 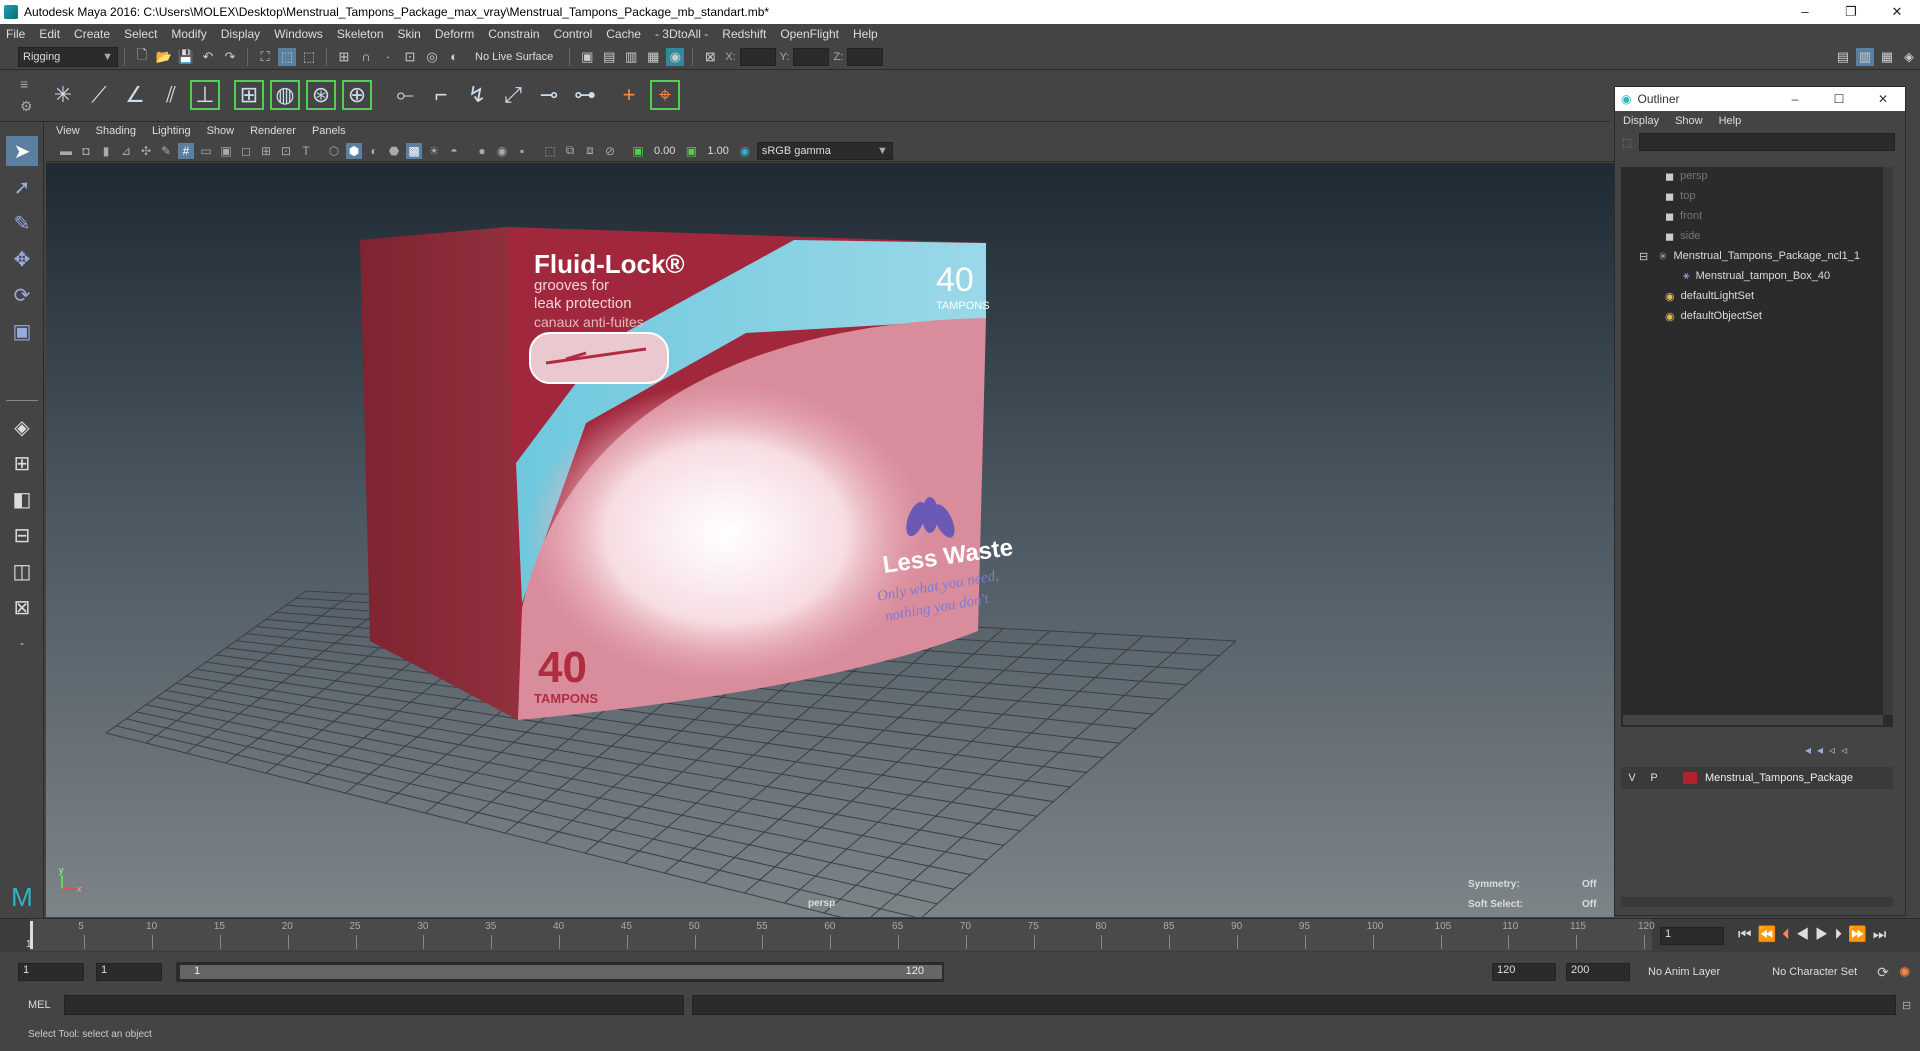 What do you see at coordinates (1865, 56) in the screenshot?
I see `channel-box-toggle-icon: ▥` at bounding box center [1865, 56].